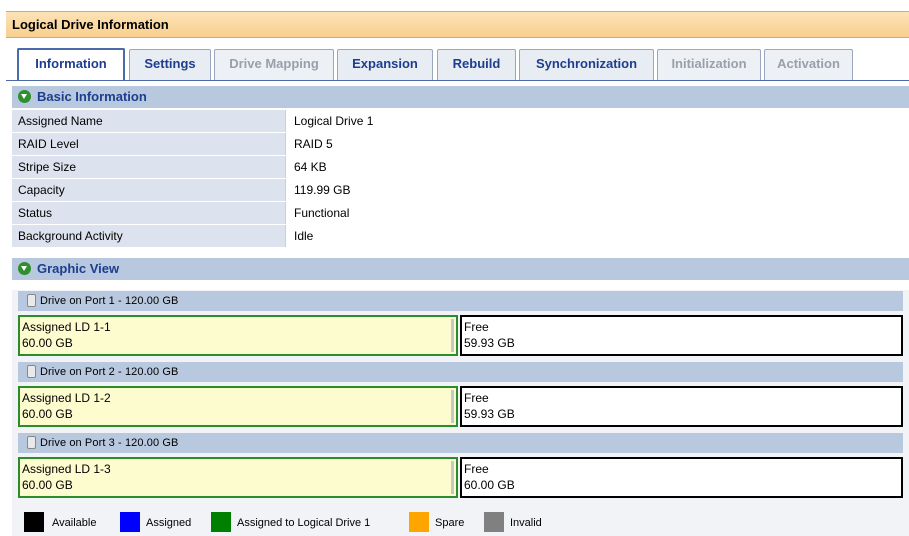 The image size is (909, 536). What do you see at coordinates (597, 213) in the screenshot?
I see `row-value: Functional` at bounding box center [597, 213].